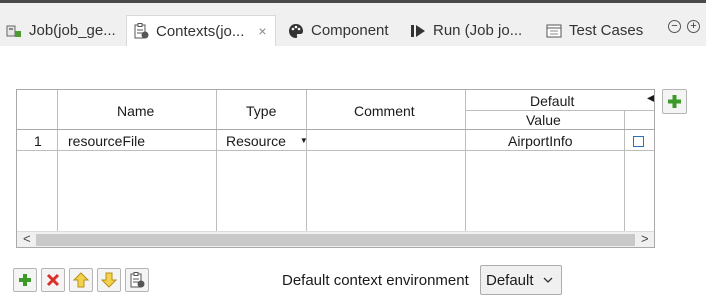 Image resolution: width=706 pixels, height=305 pixels. What do you see at coordinates (384, 111) in the screenshot?
I see `column-header-comment: Comment` at bounding box center [384, 111].